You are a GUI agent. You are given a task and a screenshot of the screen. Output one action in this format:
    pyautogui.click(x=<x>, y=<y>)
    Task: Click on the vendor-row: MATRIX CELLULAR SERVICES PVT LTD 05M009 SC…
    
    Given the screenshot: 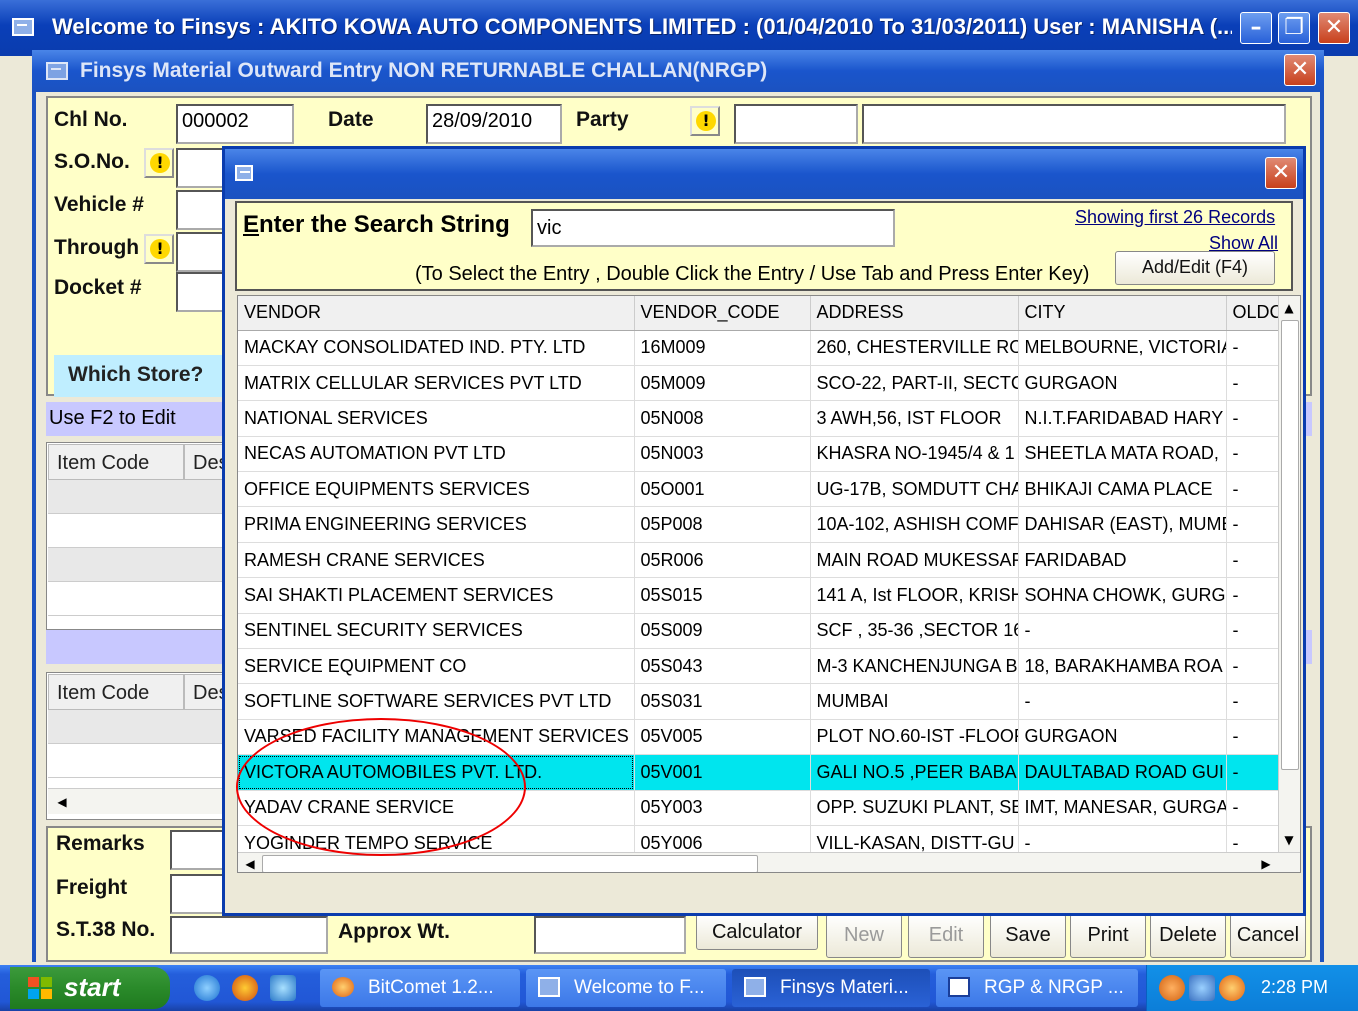 What is the action you would take?
    pyautogui.click(x=764, y=383)
    